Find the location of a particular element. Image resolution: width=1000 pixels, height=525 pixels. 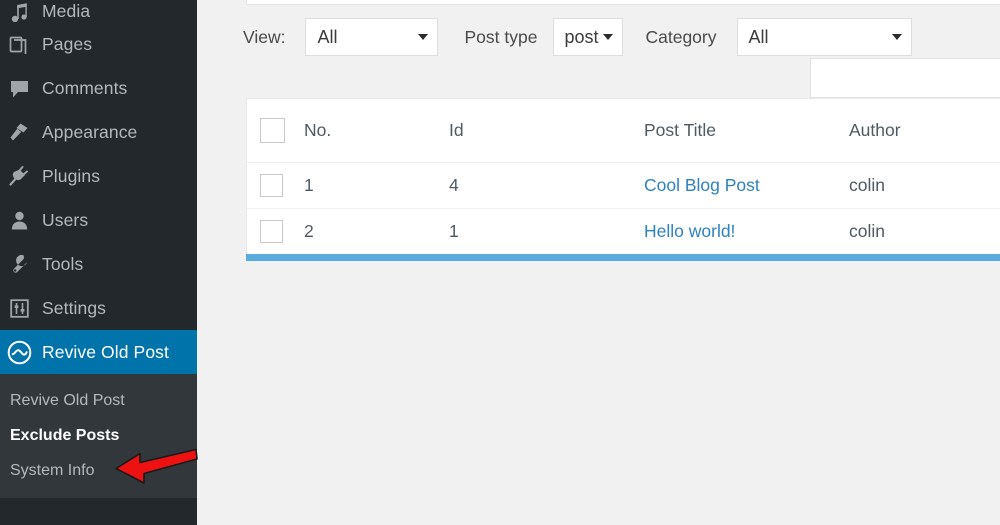

cell-no: 2 is located at coordinates (376, 230).